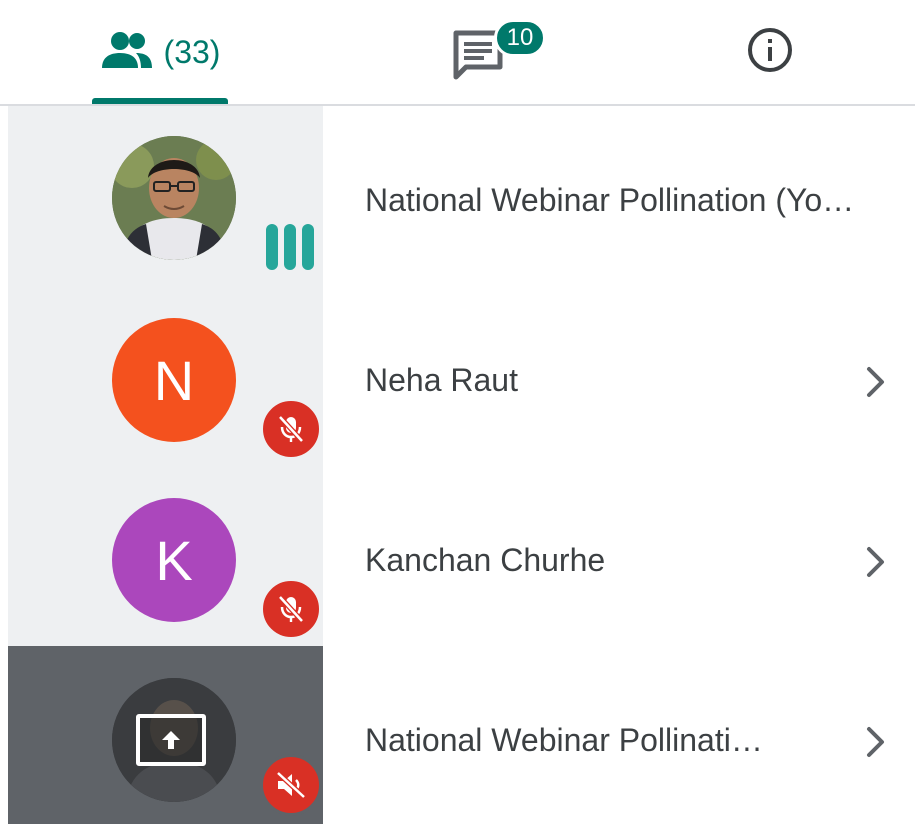 The height and width of the screenshot is (826, 915). Describe the element at coordinates (441, 380) in the screenshot. I see `participant-name: Neha Raut` at that location.